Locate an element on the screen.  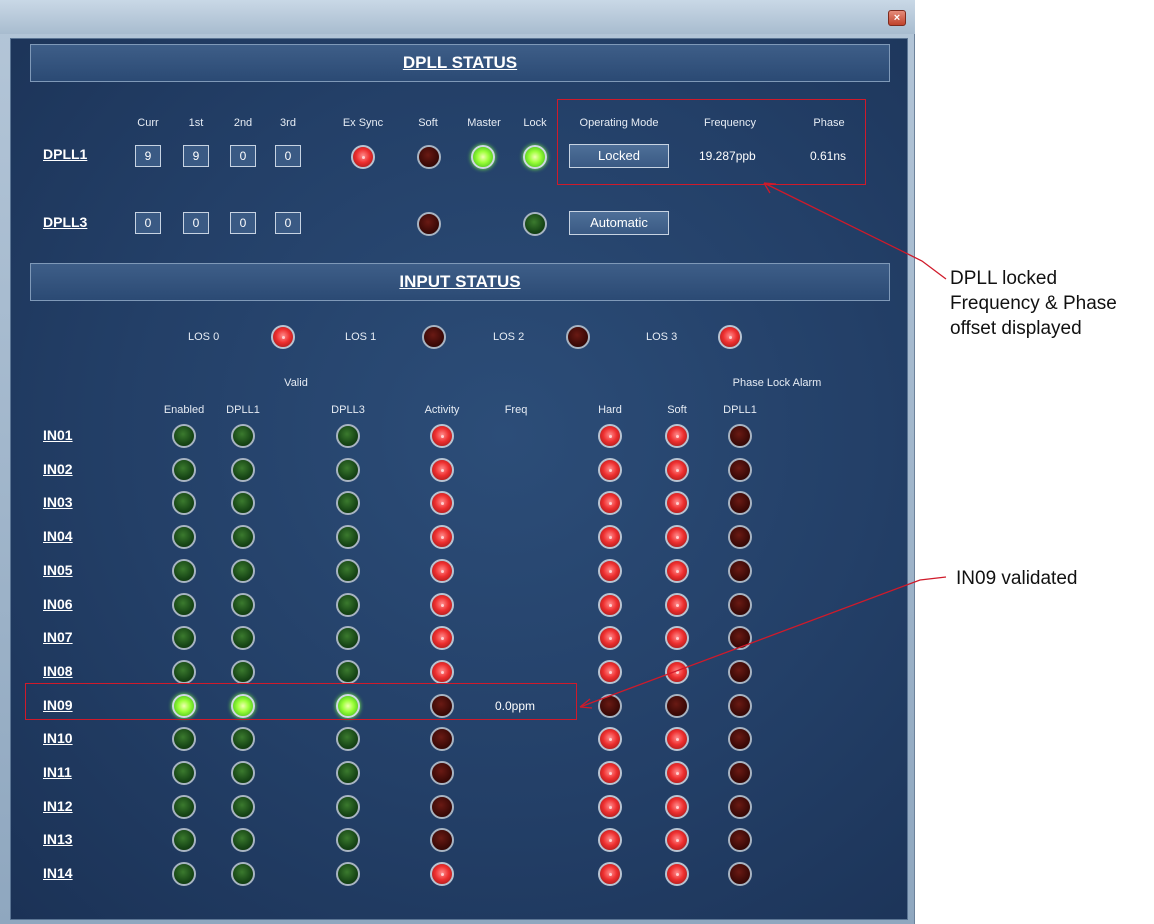
dpll3-lock-led is located at coordinates (535, 224).